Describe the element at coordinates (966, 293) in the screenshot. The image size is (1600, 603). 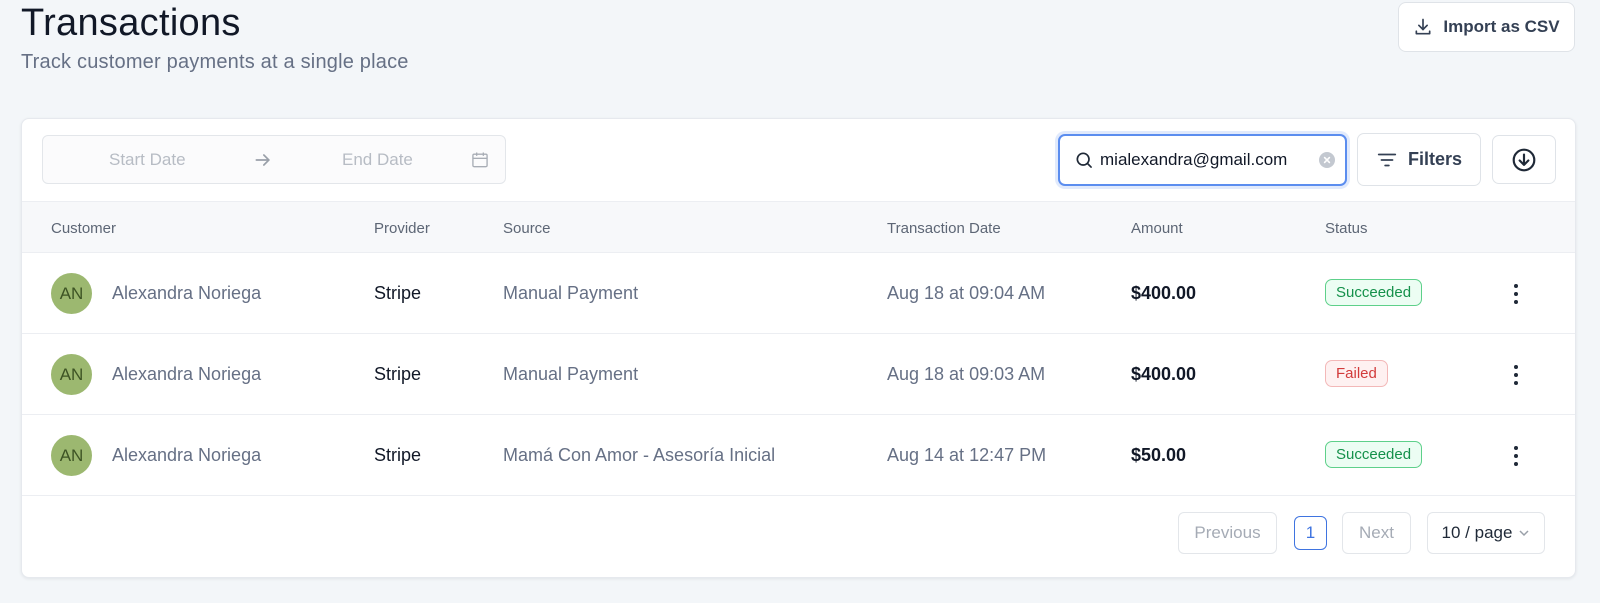
I see `transaction-date: Aug 18 at 09:04 AM` at that location.